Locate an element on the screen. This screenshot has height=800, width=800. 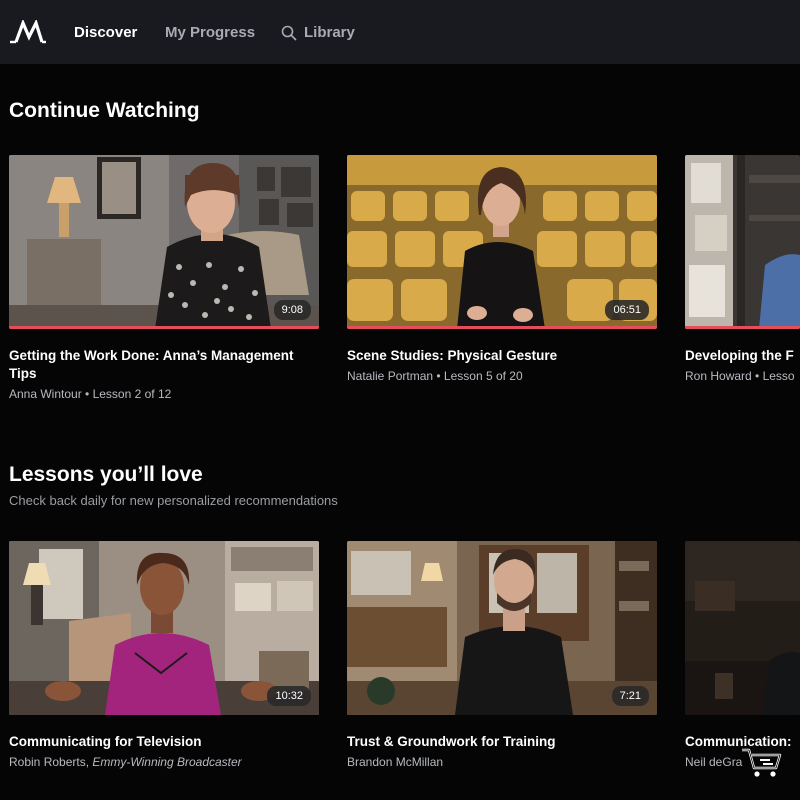
card-meta: Ron Howard • Lesso is located at coordinates (740, 376).